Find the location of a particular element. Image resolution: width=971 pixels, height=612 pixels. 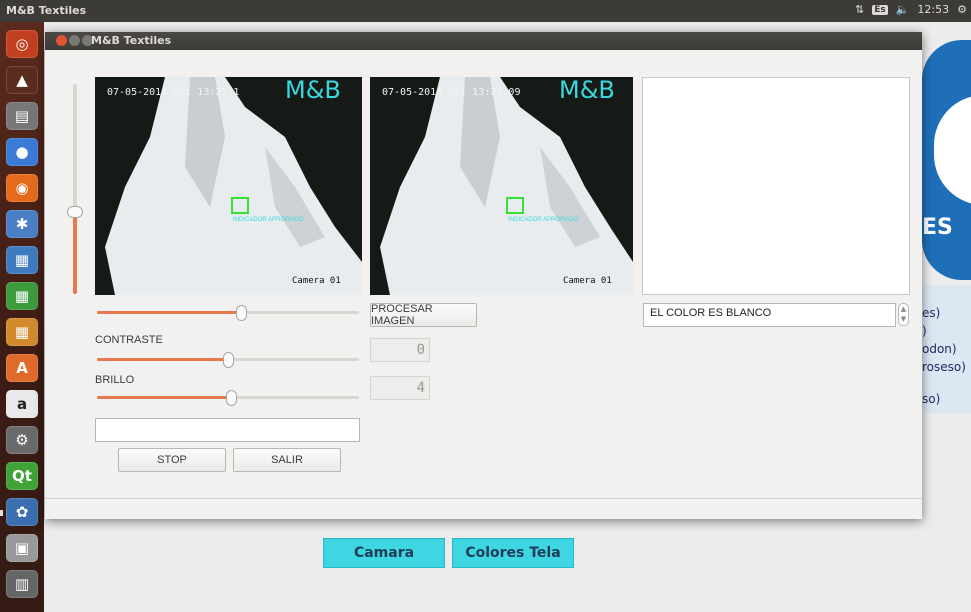

camera1-brand: M&B is located at coordinates (313, 90).